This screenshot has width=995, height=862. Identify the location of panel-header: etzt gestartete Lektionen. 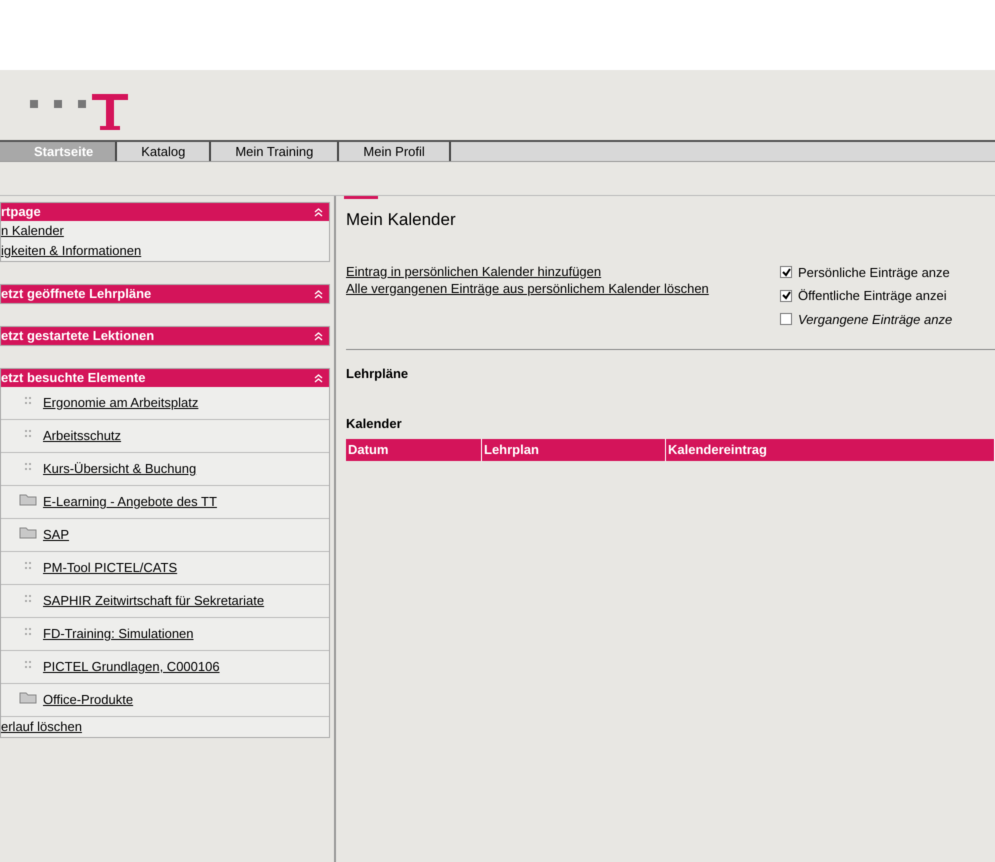
(165, 336).